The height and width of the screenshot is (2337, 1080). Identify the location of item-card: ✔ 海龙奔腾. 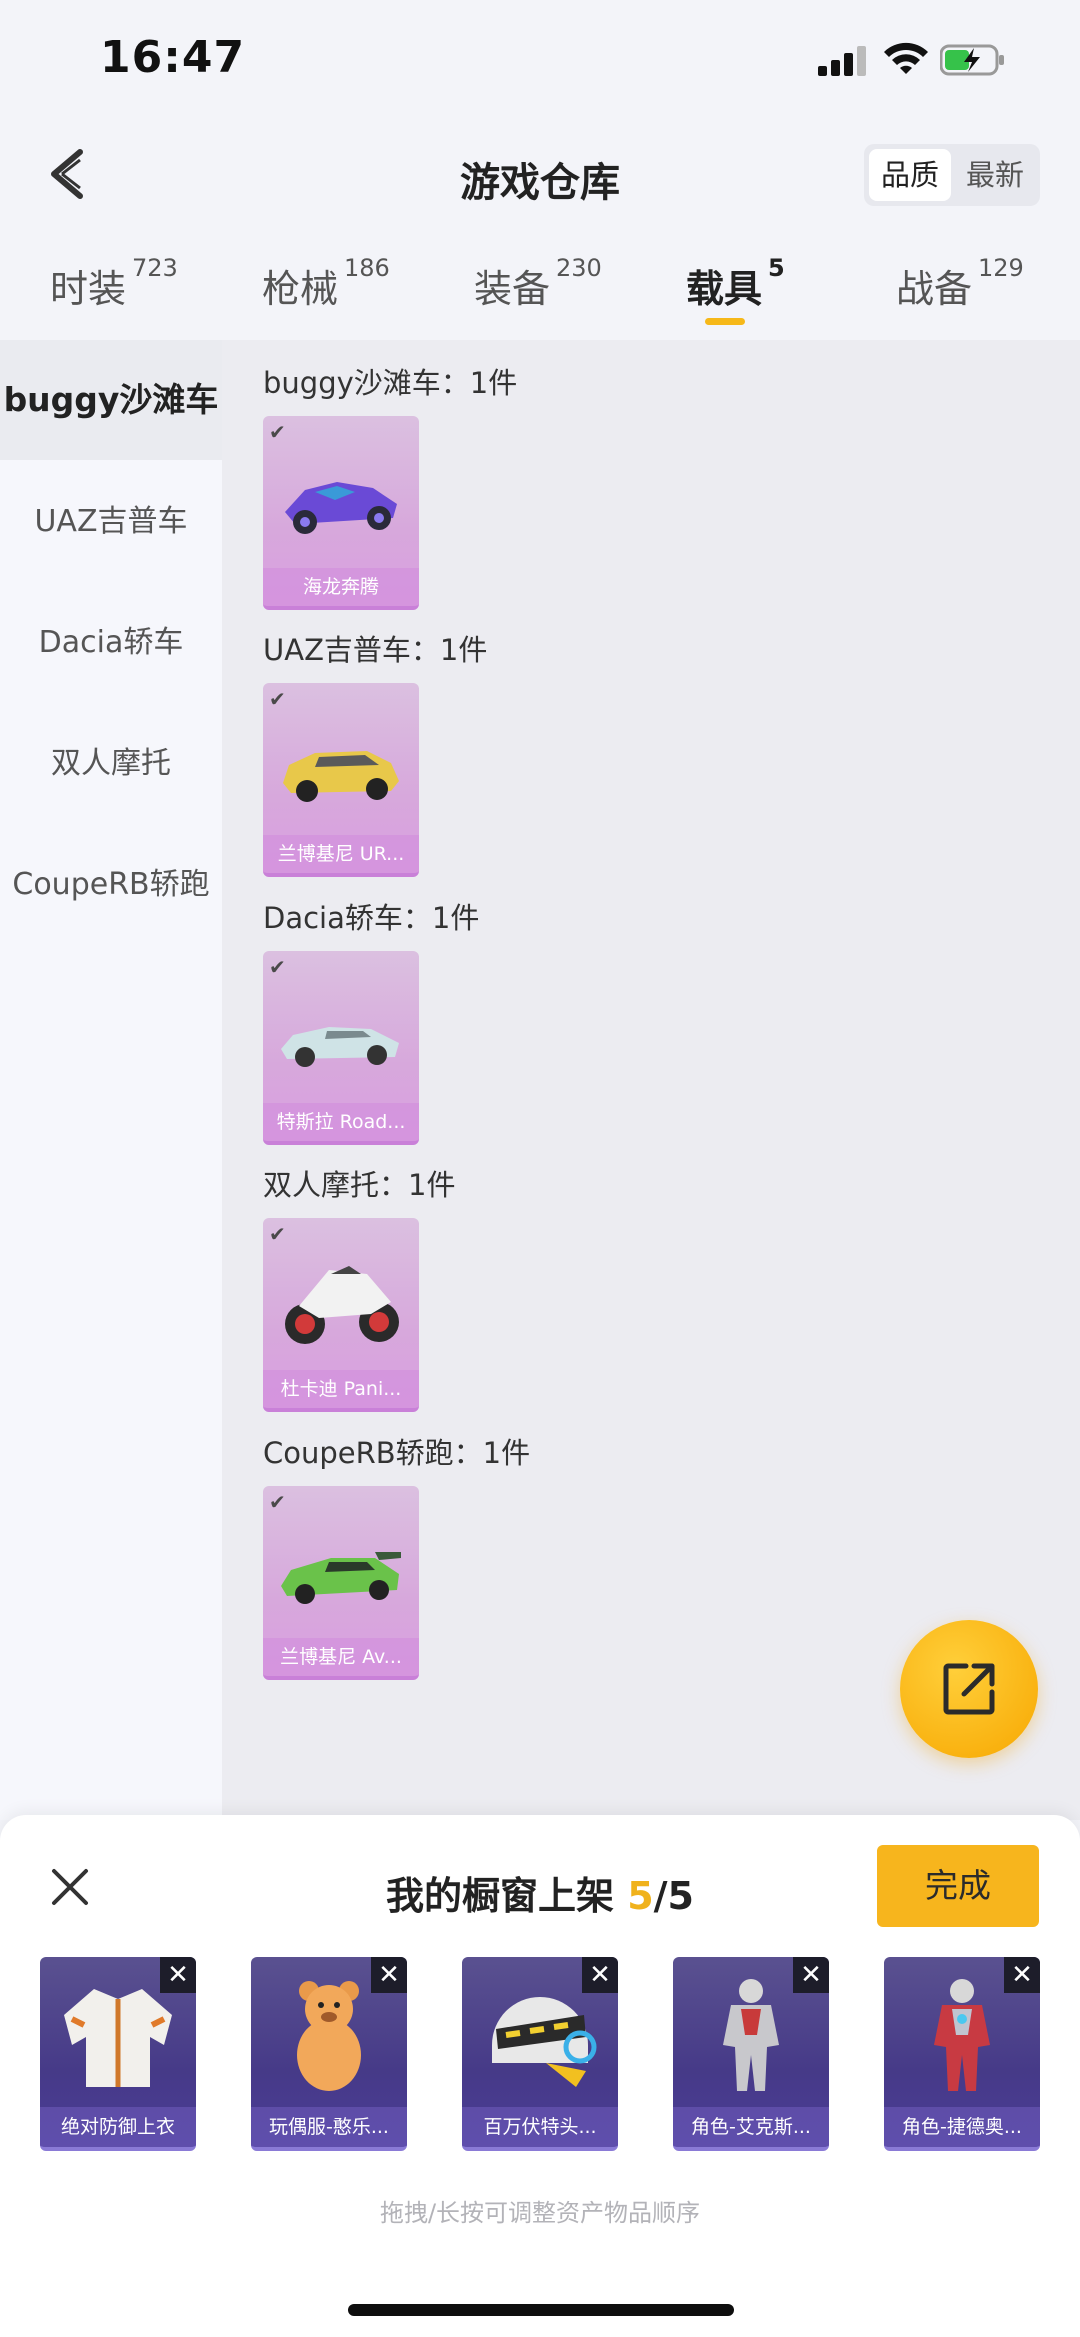
(341, 513).